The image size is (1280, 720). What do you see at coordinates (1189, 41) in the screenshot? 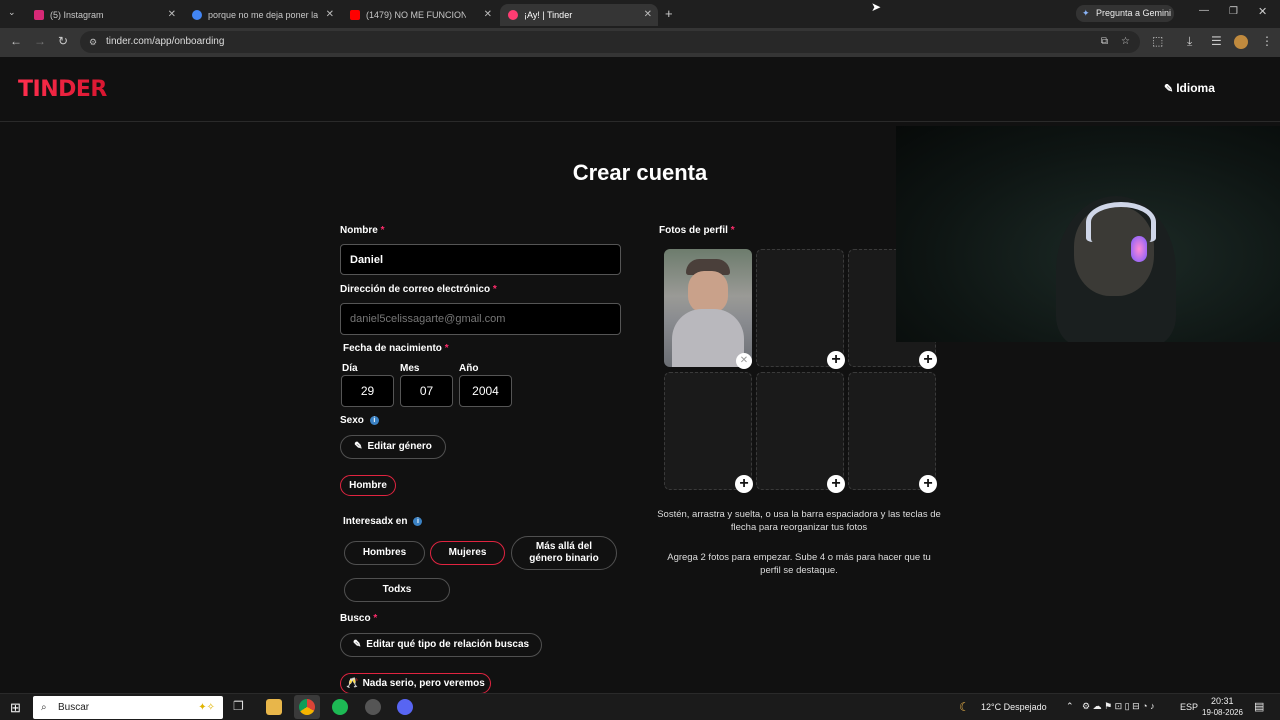
I see `download-icon: ⤓` at bounding box center [1189, 41].